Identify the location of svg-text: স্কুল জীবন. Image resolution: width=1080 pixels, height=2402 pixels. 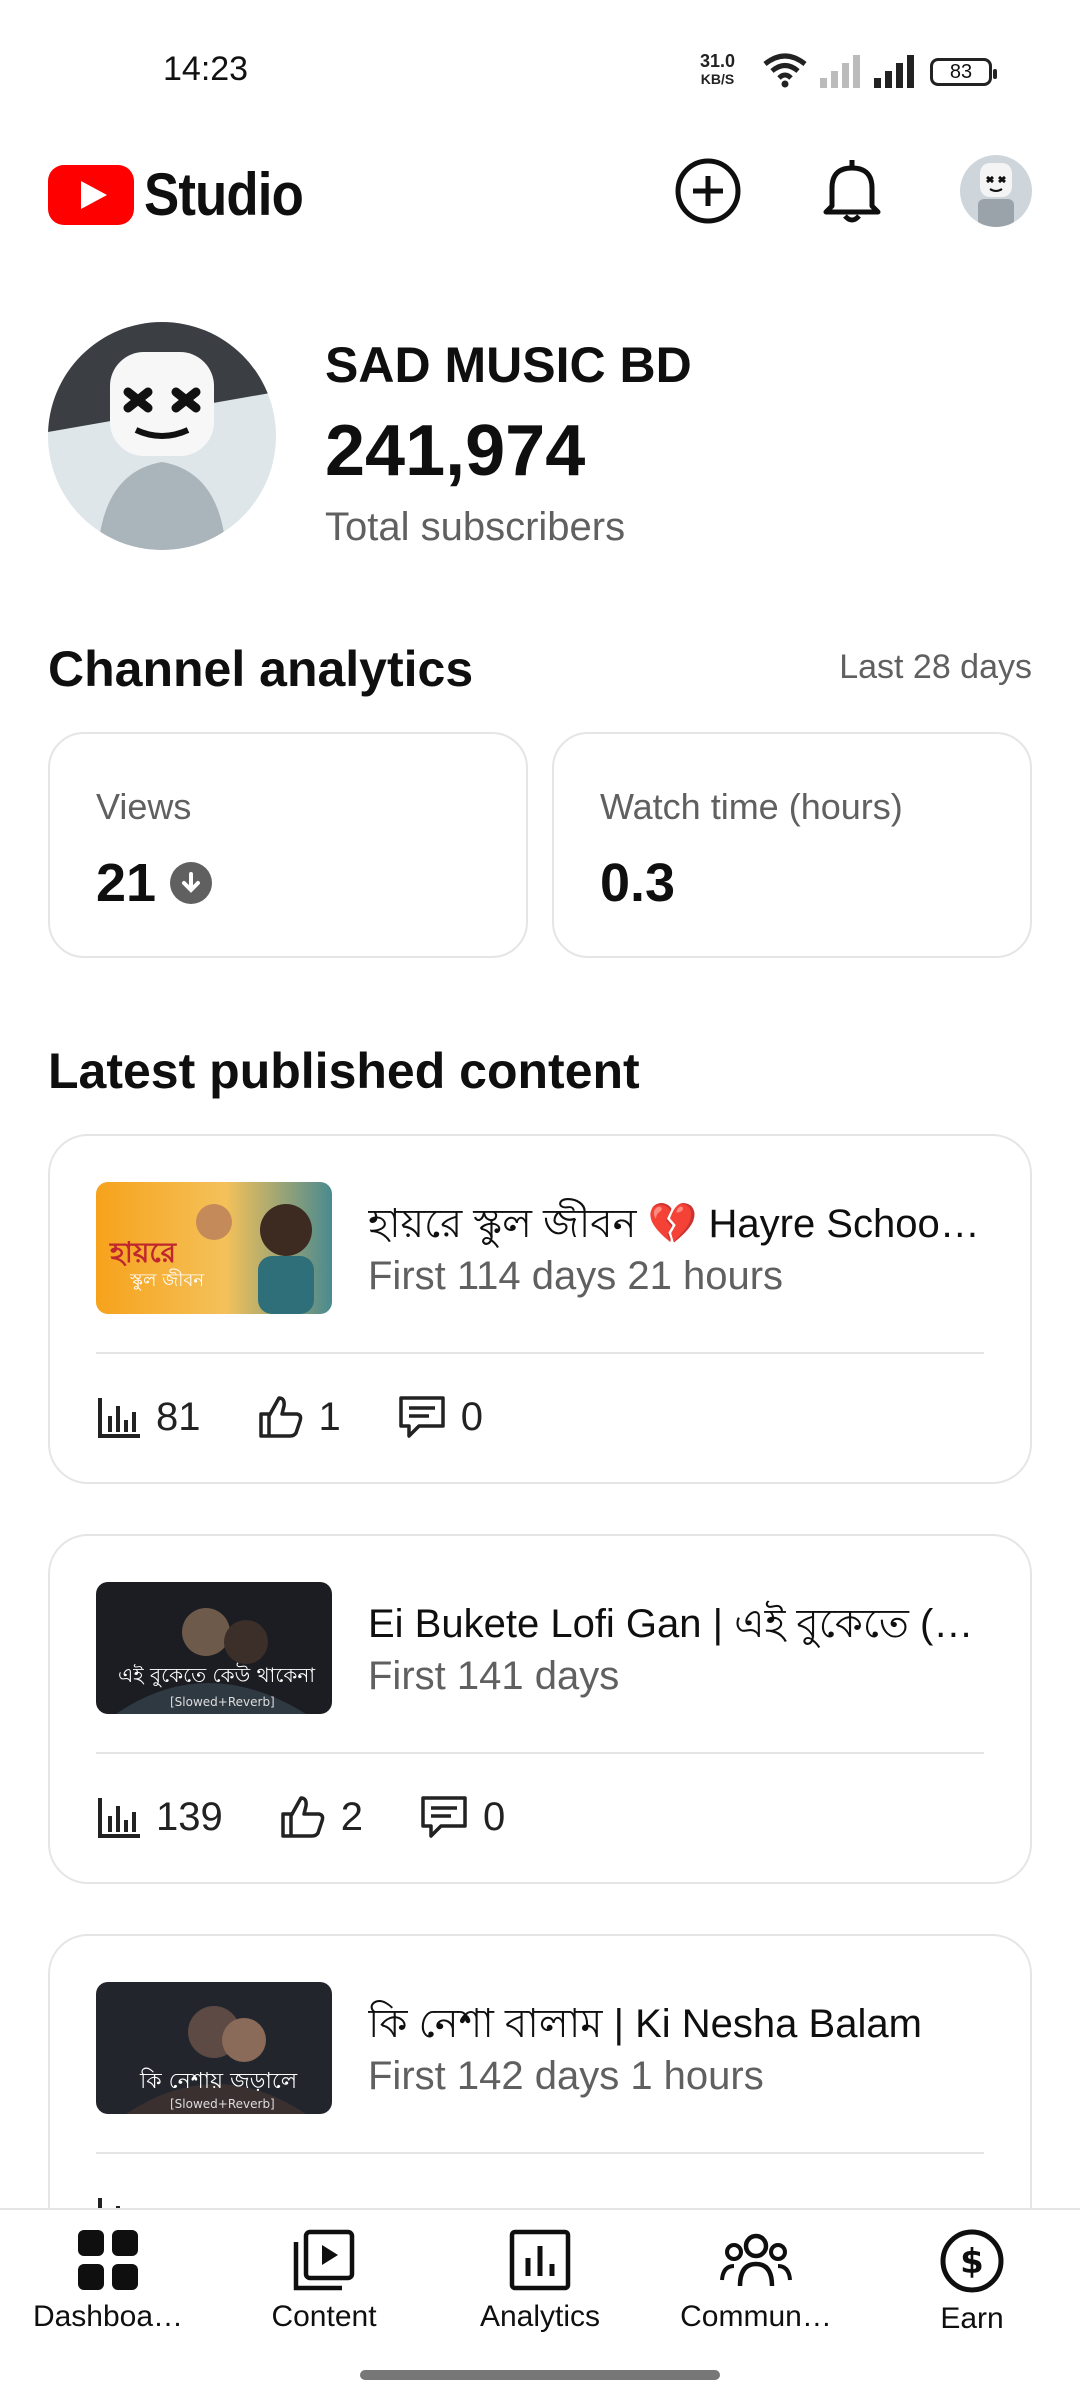
(166, 1280).